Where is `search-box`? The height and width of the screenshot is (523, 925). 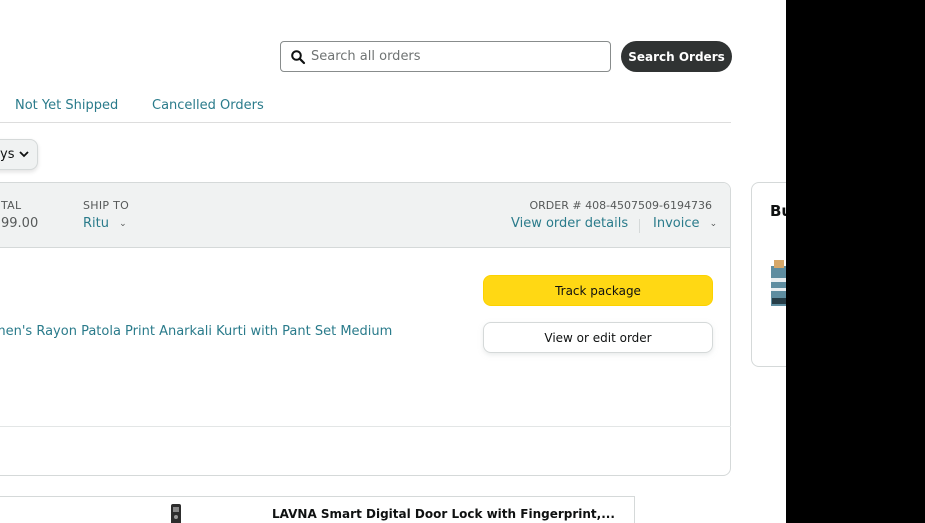 search-box is located at coordinates (445, 56).